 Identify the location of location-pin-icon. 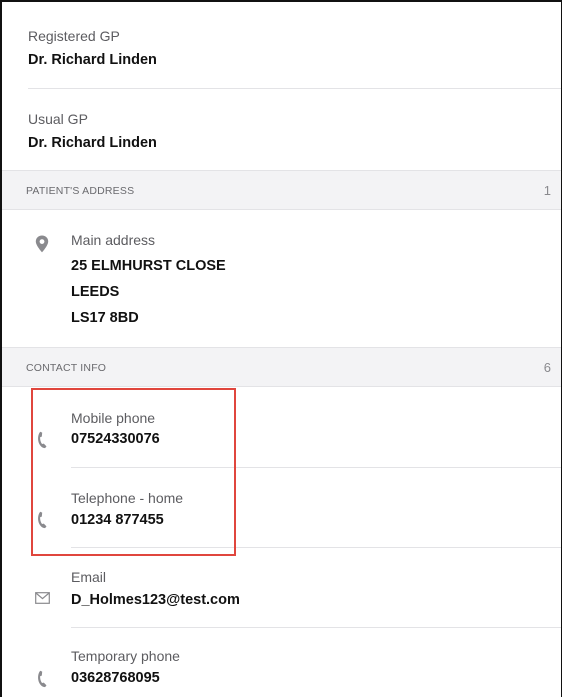
(42, 244).